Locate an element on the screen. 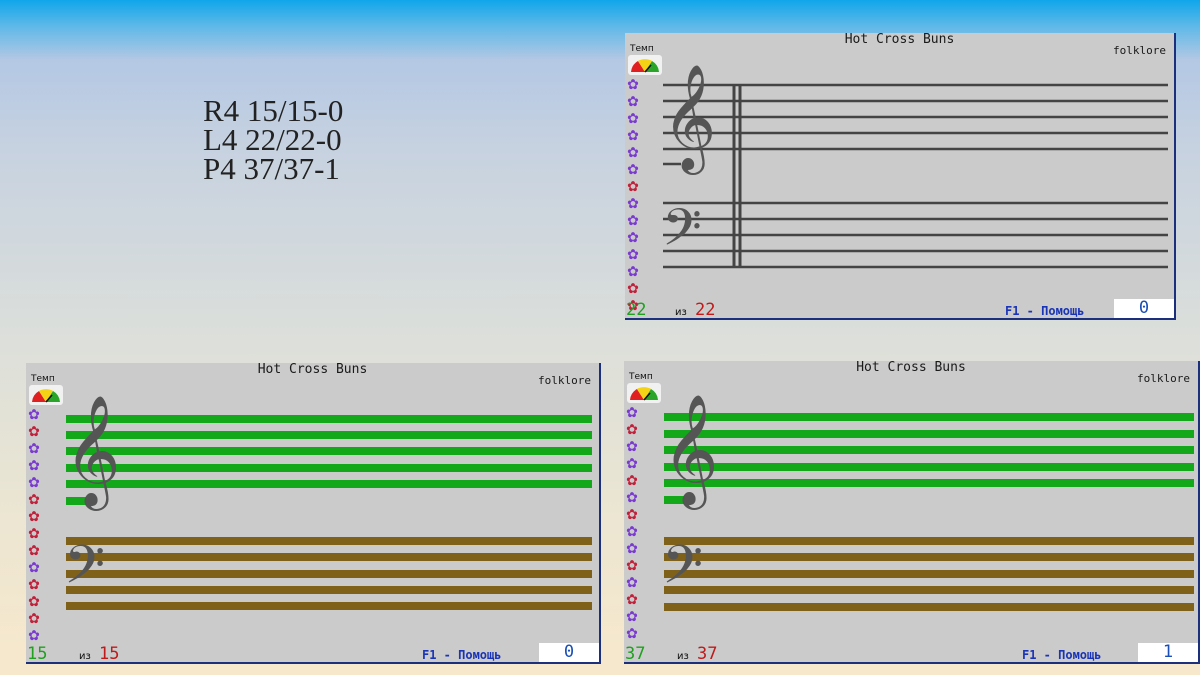  result-line: L4 22/22-0 is located at coordinates (272, 139).